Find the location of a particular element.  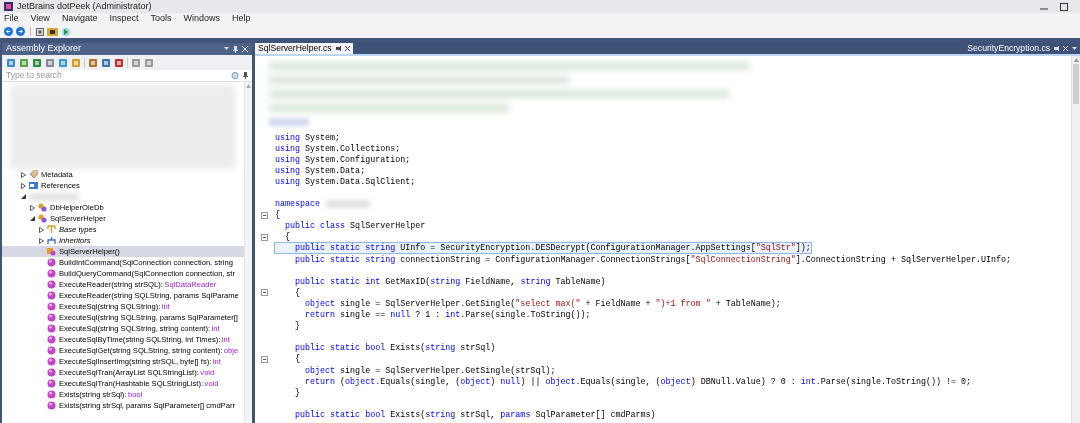

app-icon is located at coordinates (8, 6).